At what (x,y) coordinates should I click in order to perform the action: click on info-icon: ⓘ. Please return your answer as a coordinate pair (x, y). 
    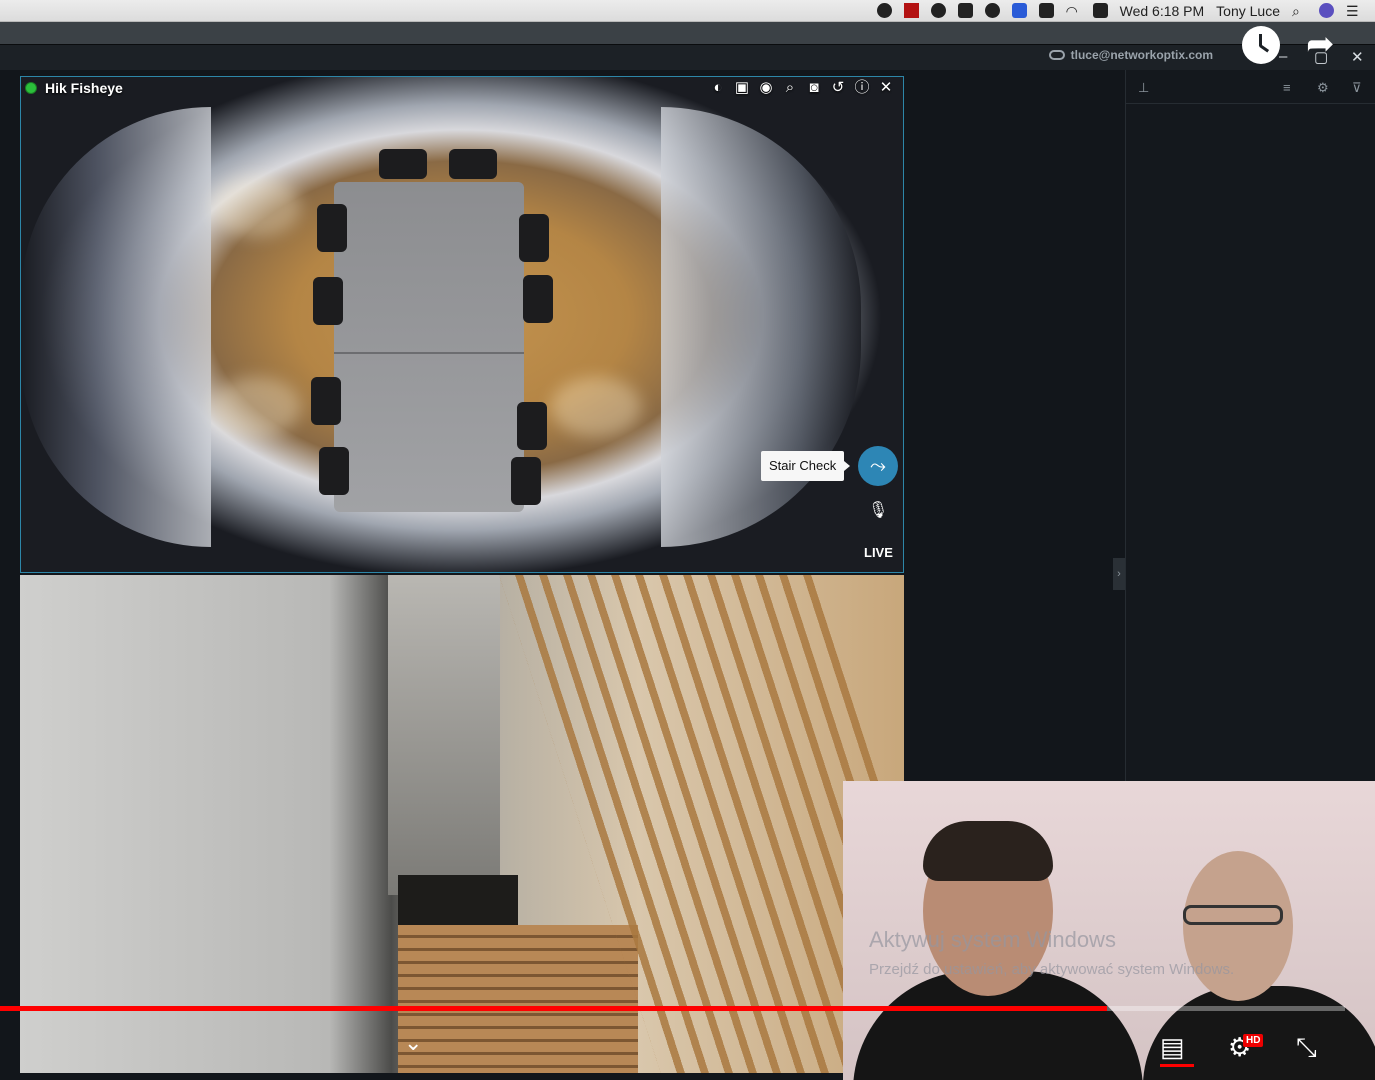
    Looking at the image, I should click on (862, 88).